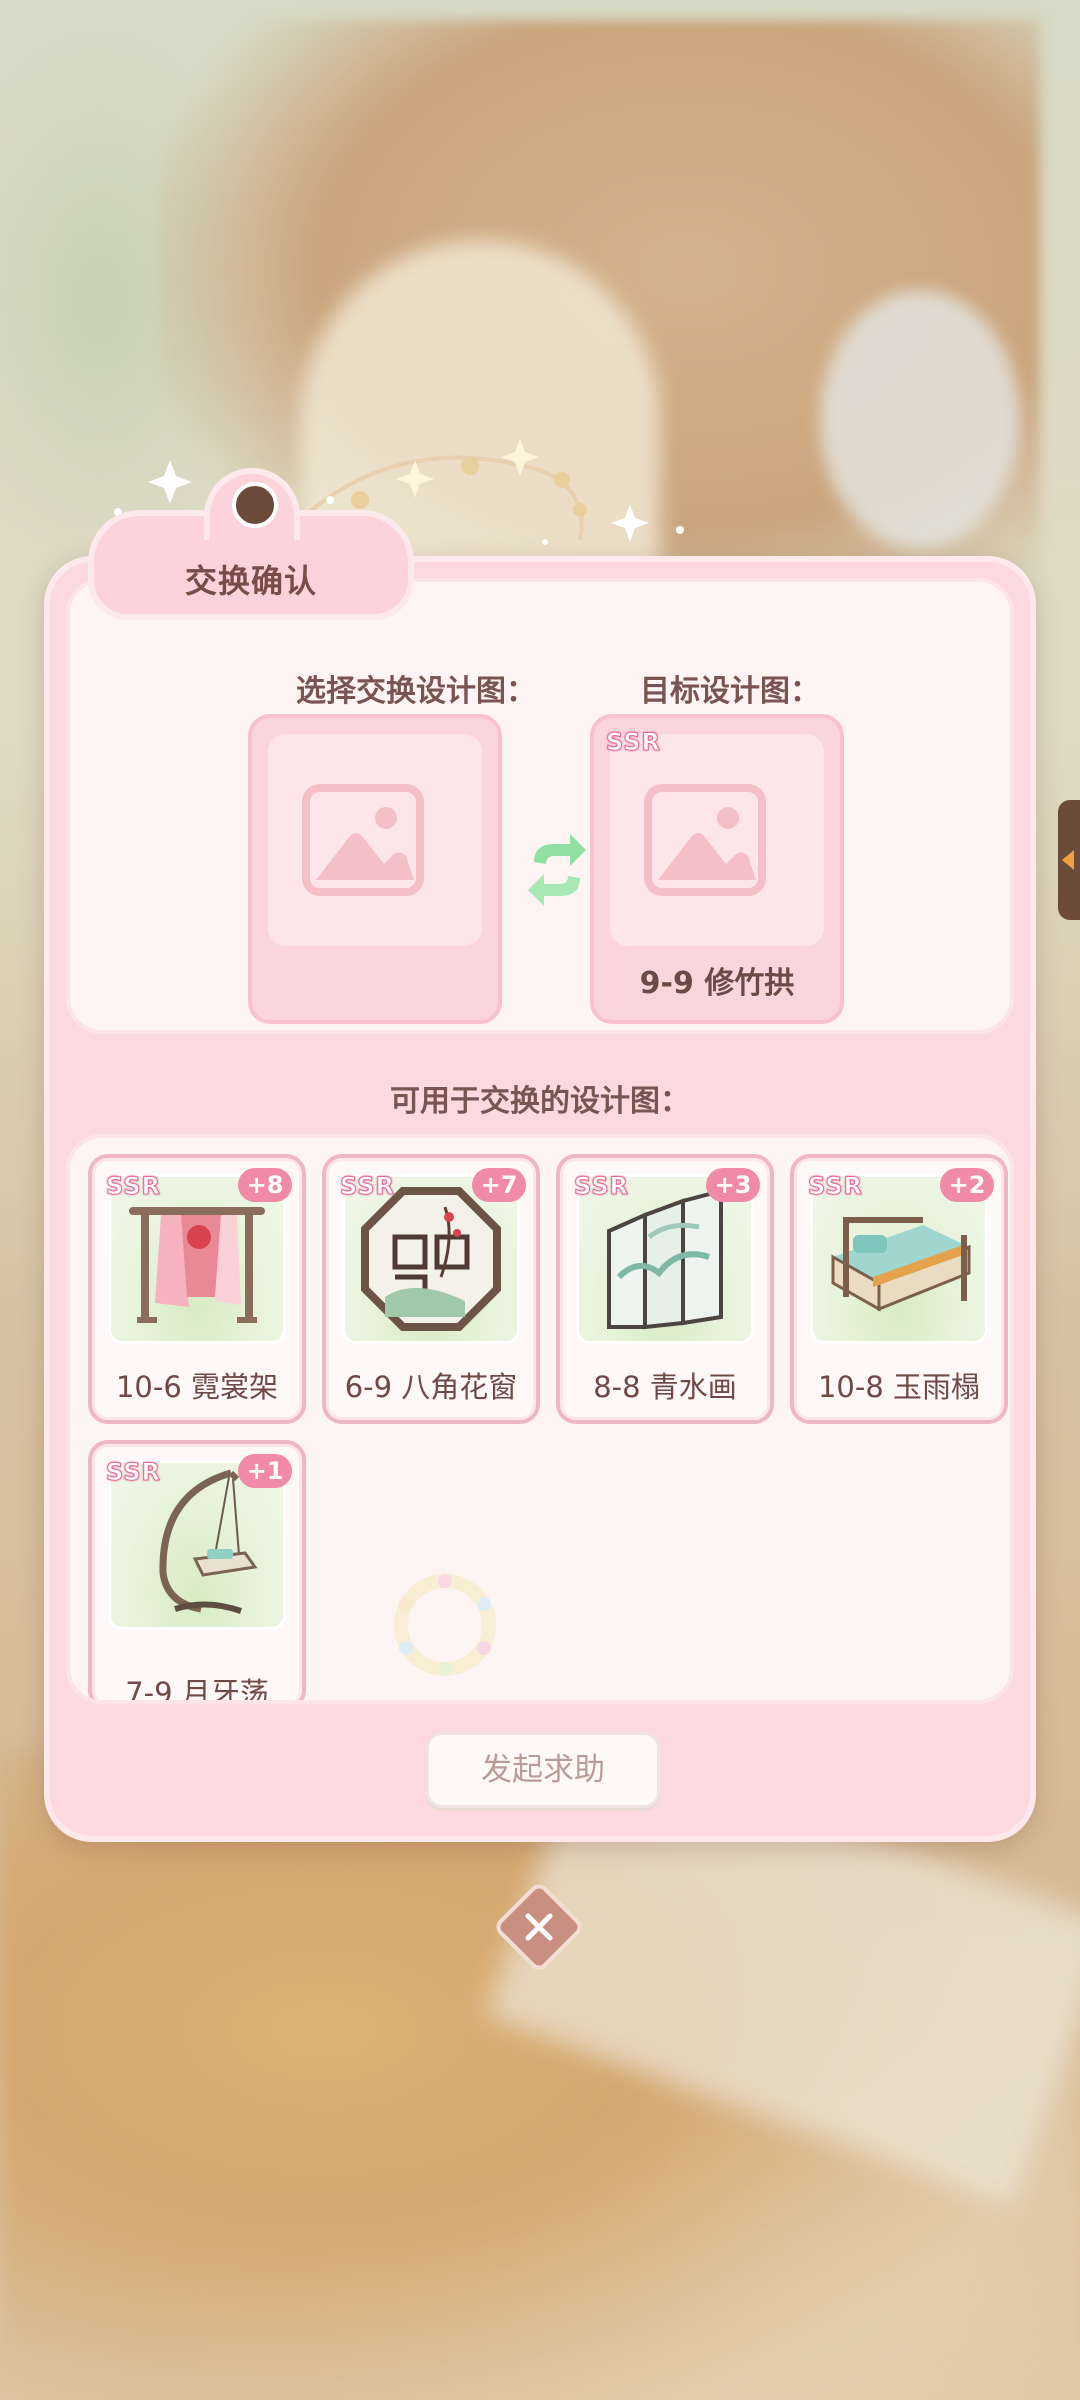 Image resolution: width=1080 pixels, height=2400 pixels. What do you see at coordinates (539, 1927) in the screenshot?
I see `close-icon` at bounding box center [539, 1927].